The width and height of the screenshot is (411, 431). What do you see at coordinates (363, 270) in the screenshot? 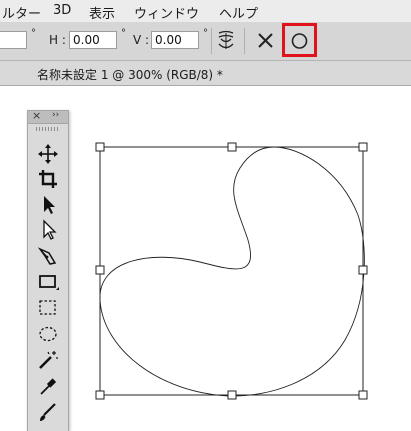
I see `handle-middle-right` at bounding box center [363, 270].